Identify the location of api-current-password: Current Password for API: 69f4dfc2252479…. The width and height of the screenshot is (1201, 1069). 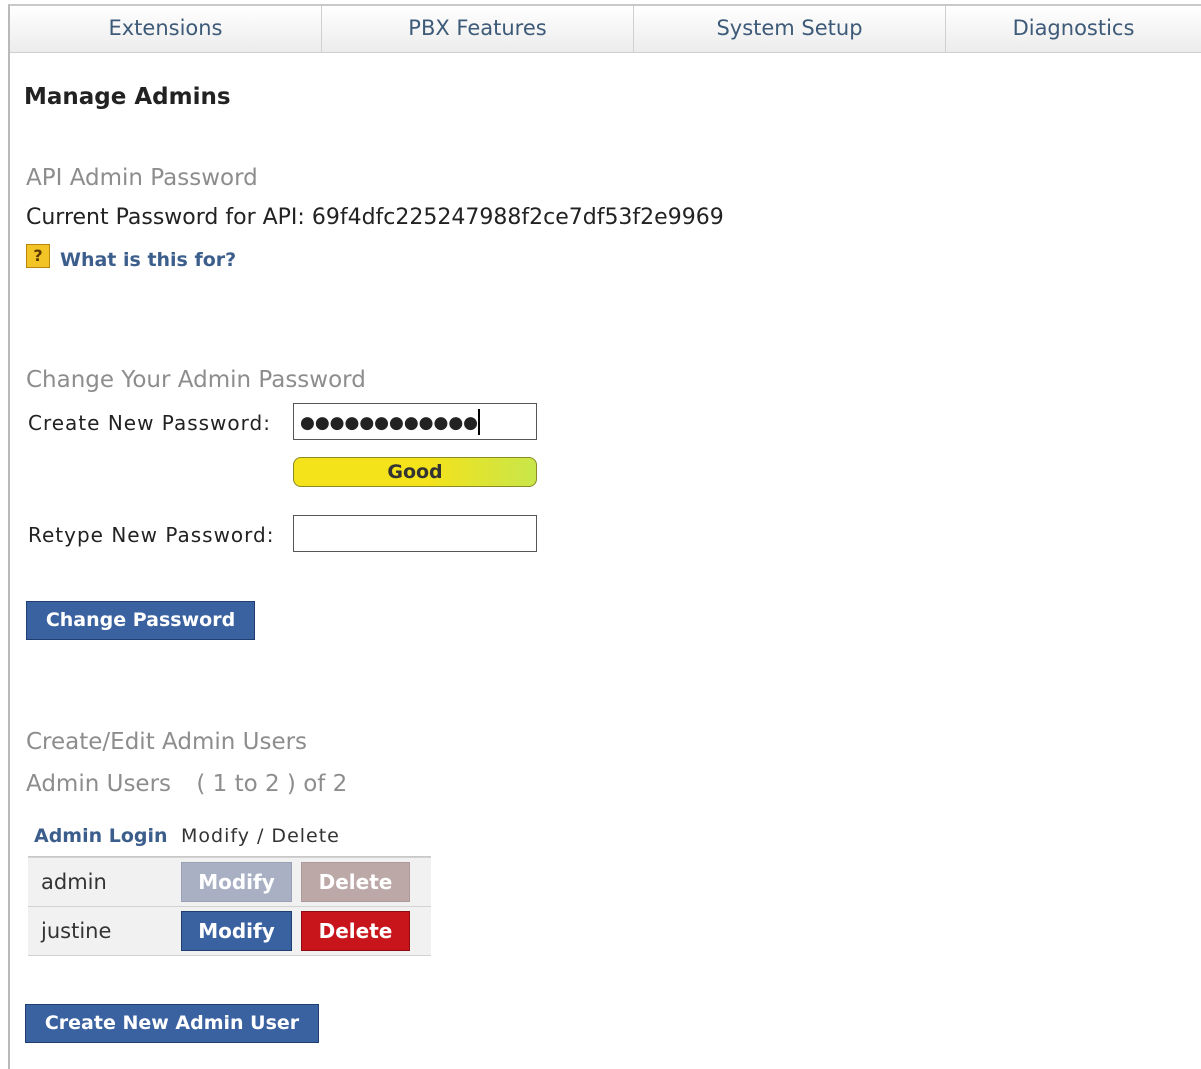
(375, 217).